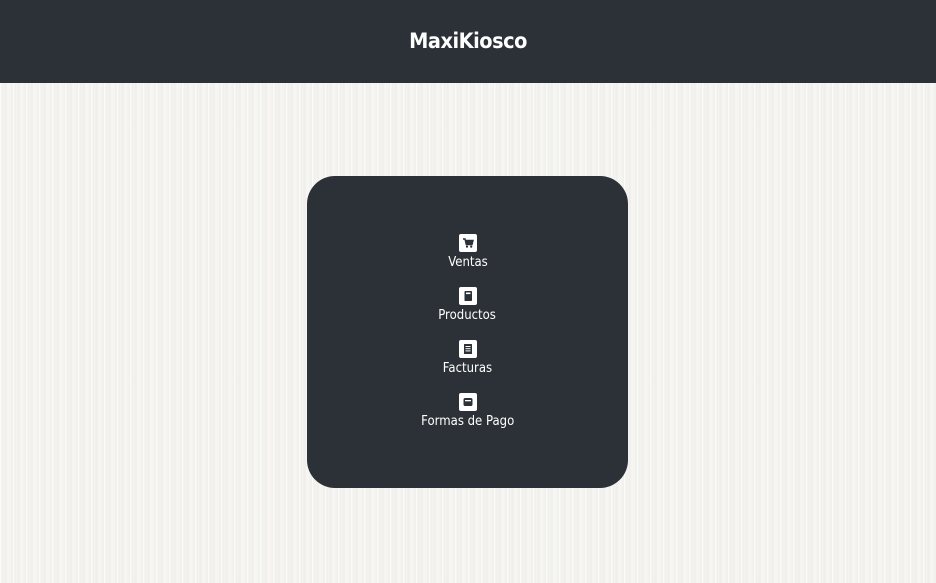 This screenshot has width=936, height=583. I want to click on menu-item-facturas: Facturas, so click(467, 364).